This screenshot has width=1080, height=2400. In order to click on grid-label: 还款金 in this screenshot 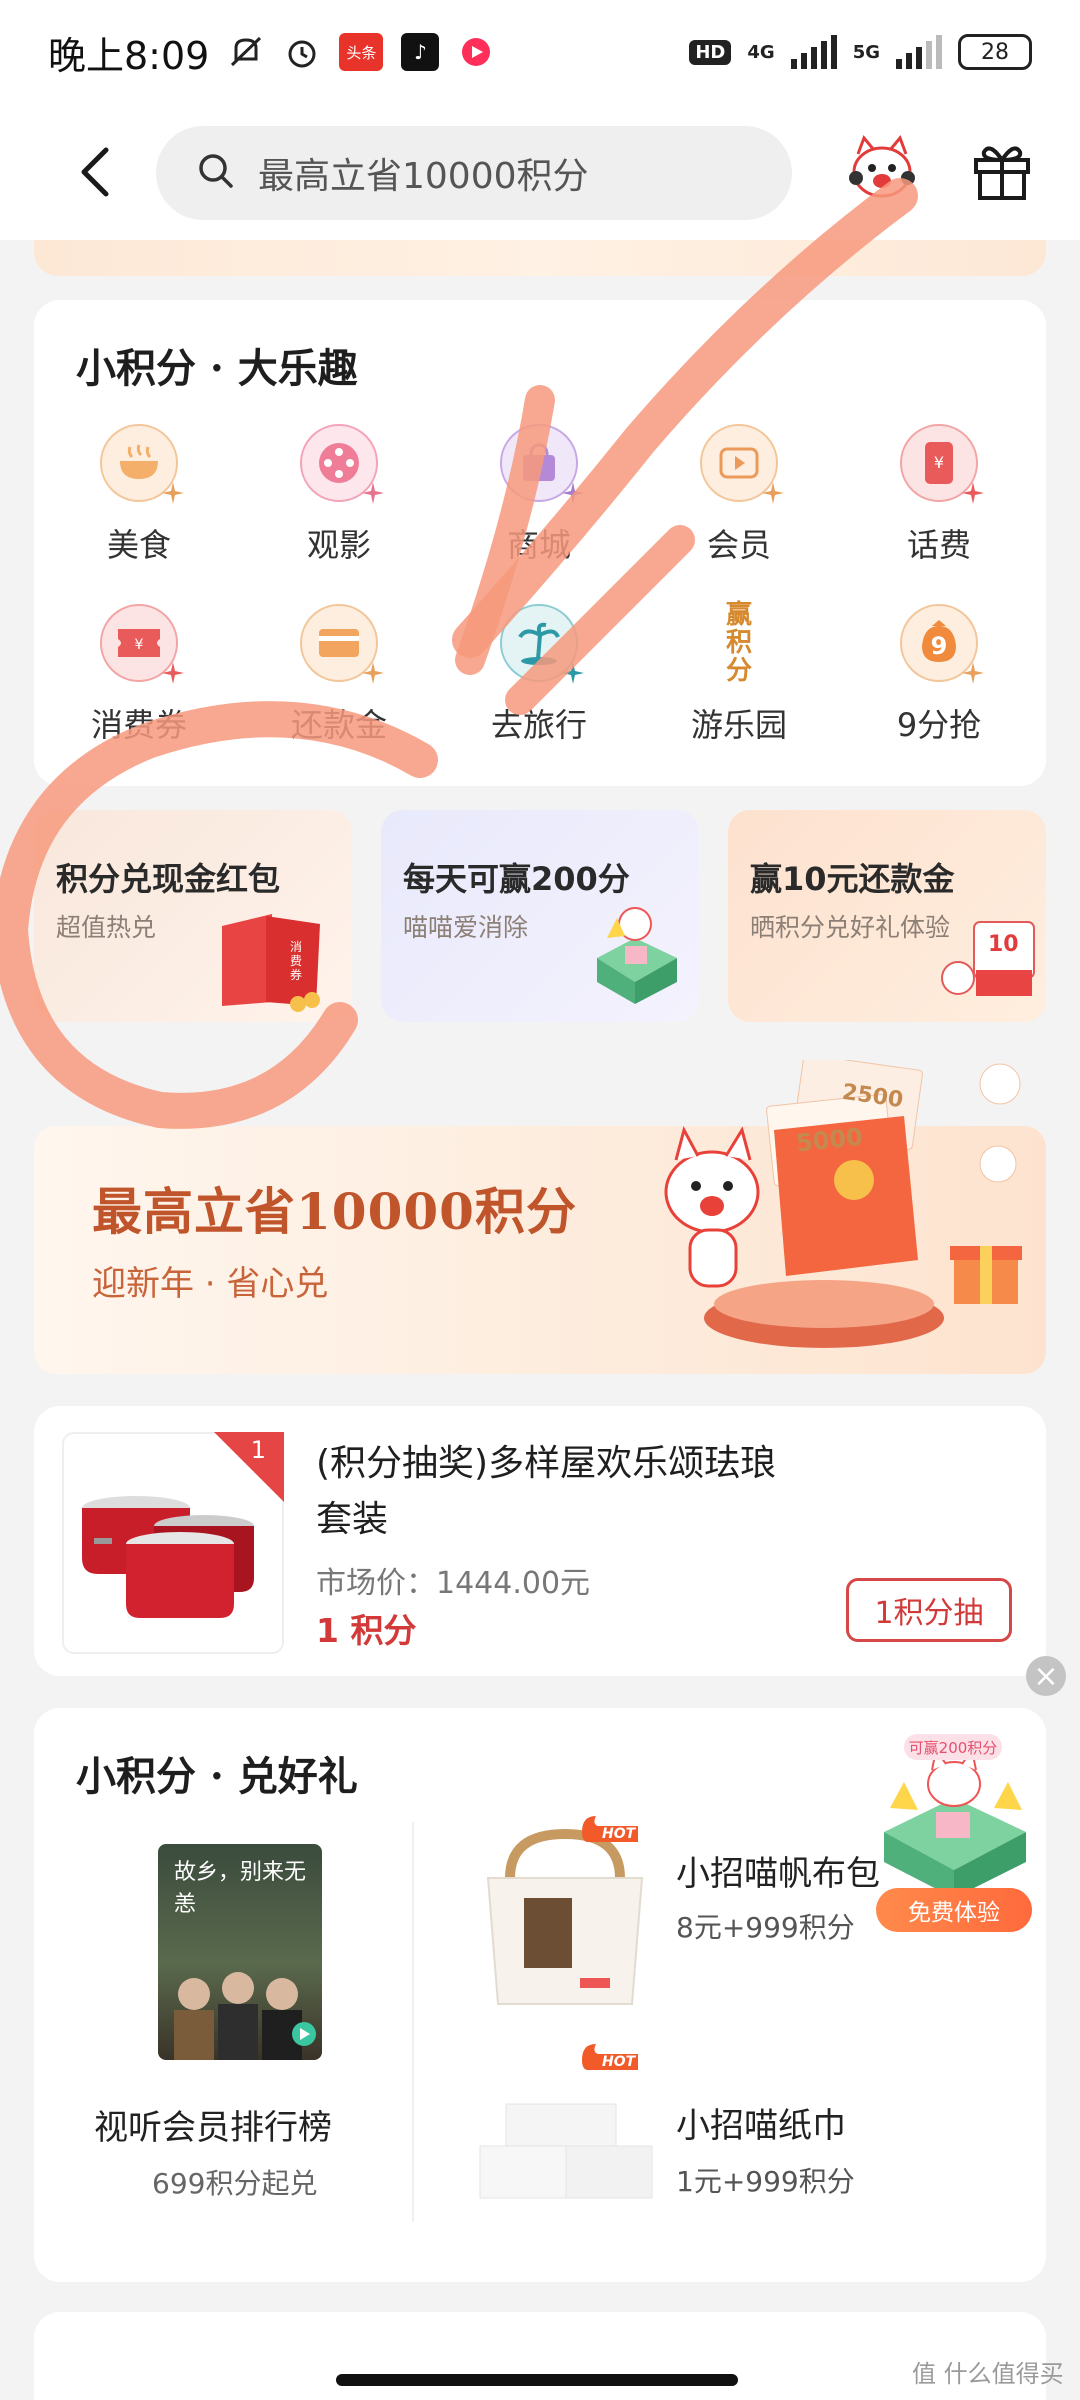, I will do `click(338, 725)`.